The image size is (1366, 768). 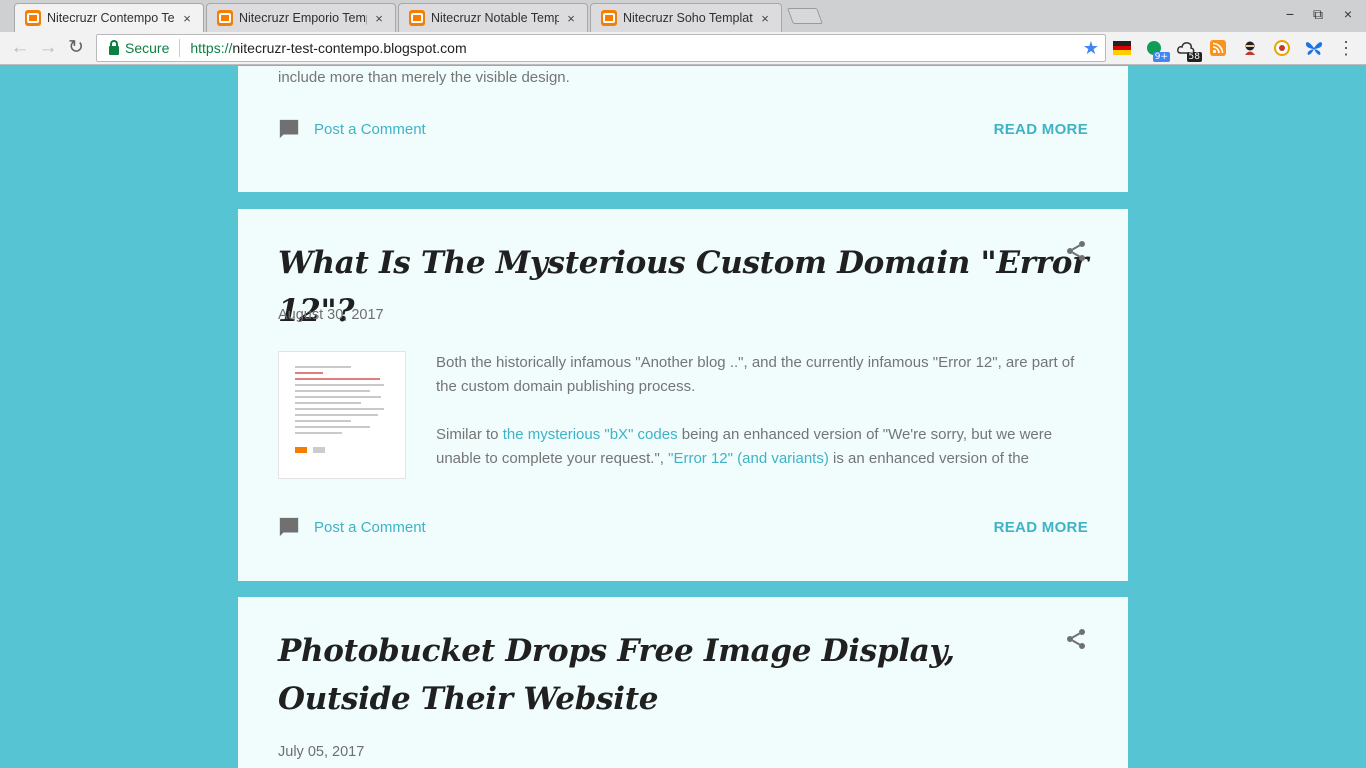 I want to click on divider, so click(x=180, y=48).